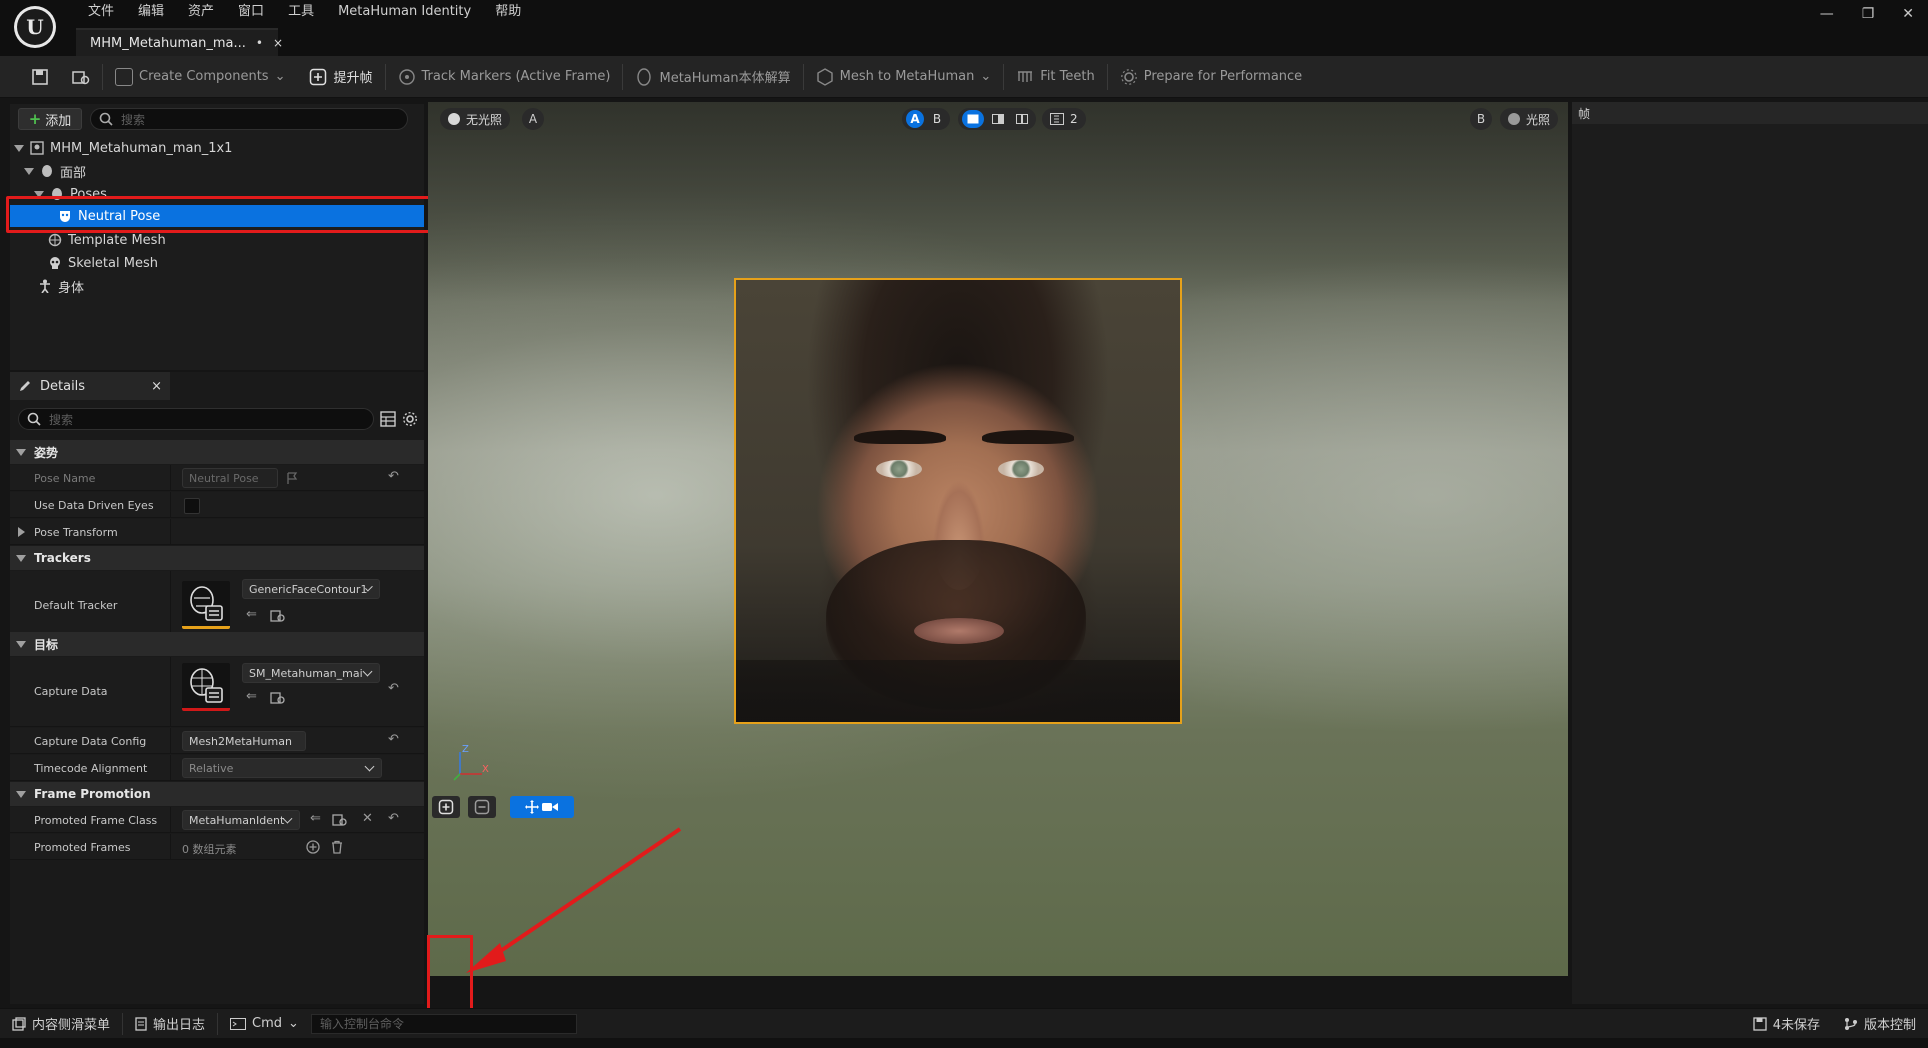 Image resolution: width=1928 pixels, height=1048 pixels. Describe the element at coordinates (482, 807) in the screenshot. I see `remove-promoted-frame-button` at that location.